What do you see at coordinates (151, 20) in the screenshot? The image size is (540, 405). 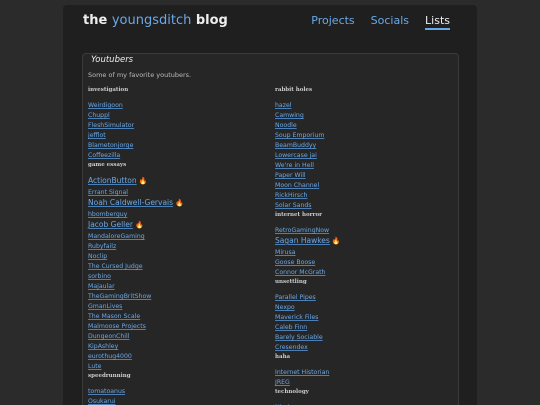 I see `brand-highlight: youngsditch` at bounding box center [151, 20].